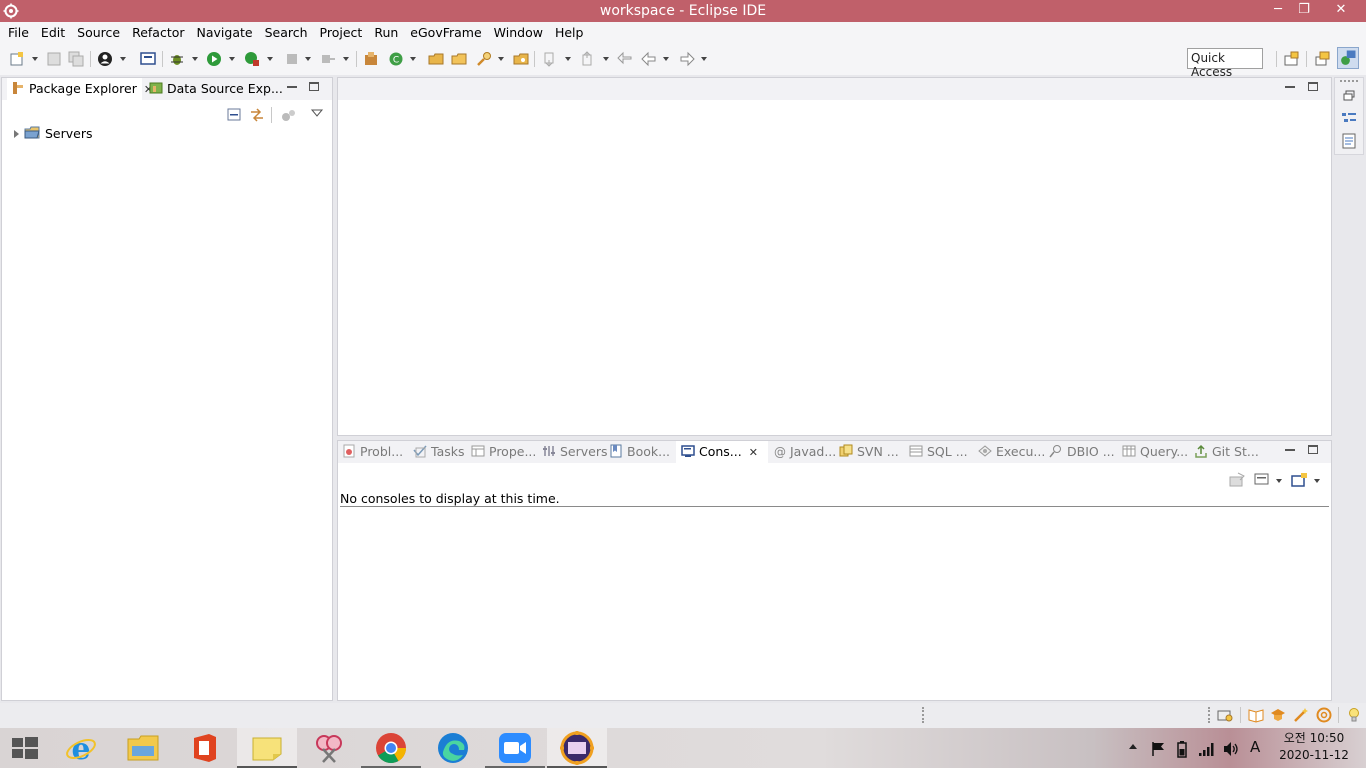 This screenshot has width=1366, height=768. What do you see at coordinates (923, 715) in the screenshot?
I see `status-bar-drag-handle` at bounding box center [923, 715].